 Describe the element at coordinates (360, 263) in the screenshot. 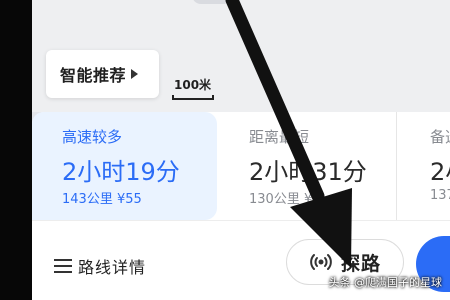

I see `explore-road-label: 探路` at that location.